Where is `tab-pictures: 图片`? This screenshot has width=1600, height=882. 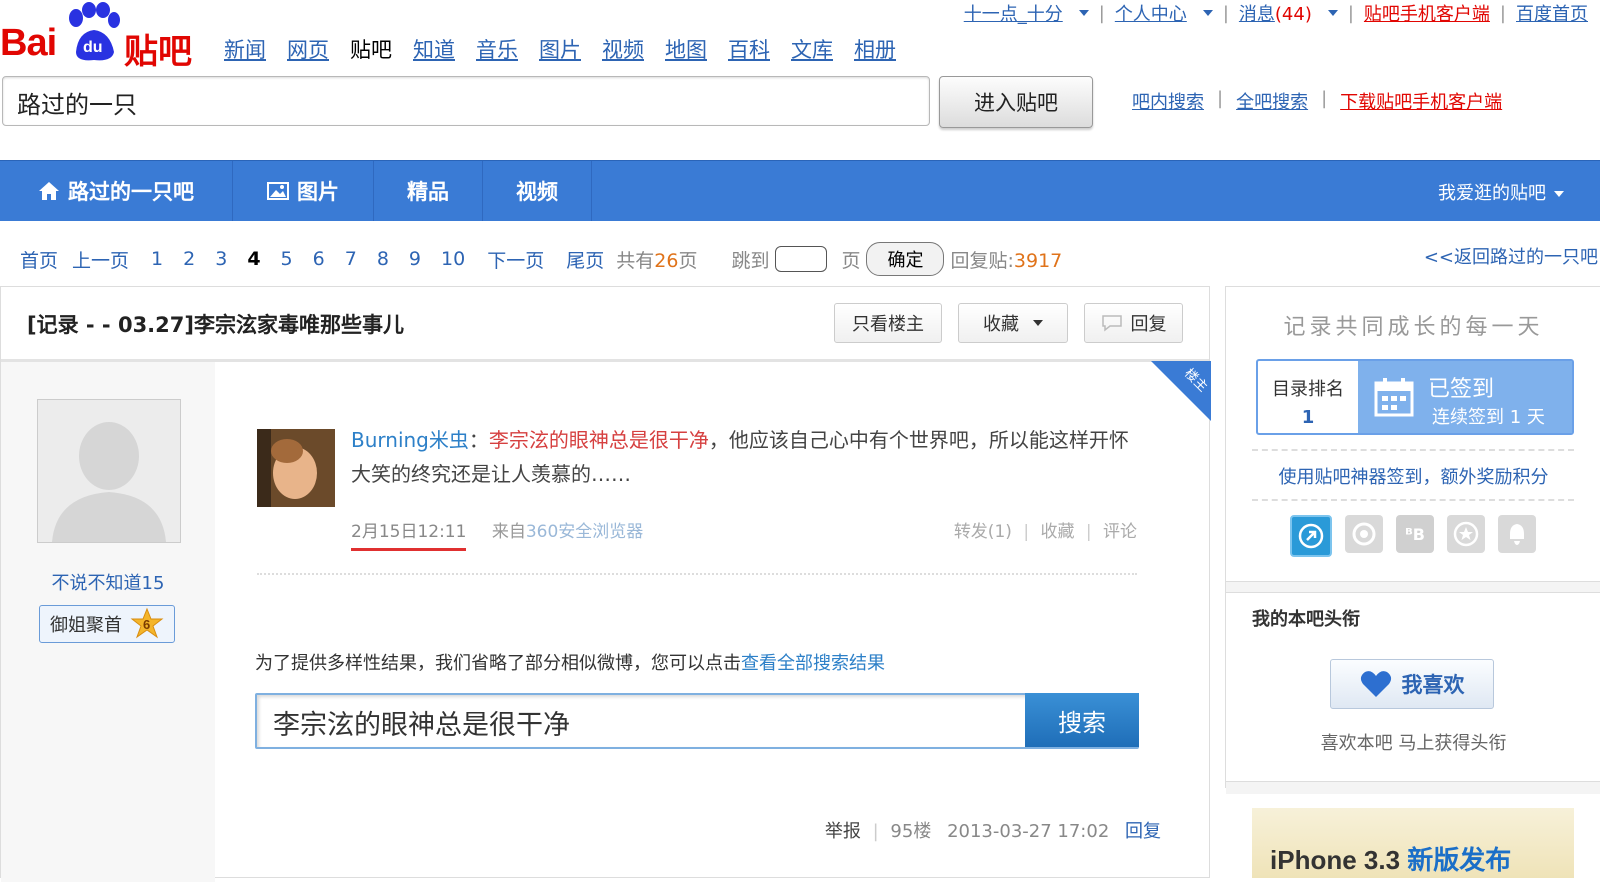
tab-pictures: 图片 is located at coordinates (303, 191).